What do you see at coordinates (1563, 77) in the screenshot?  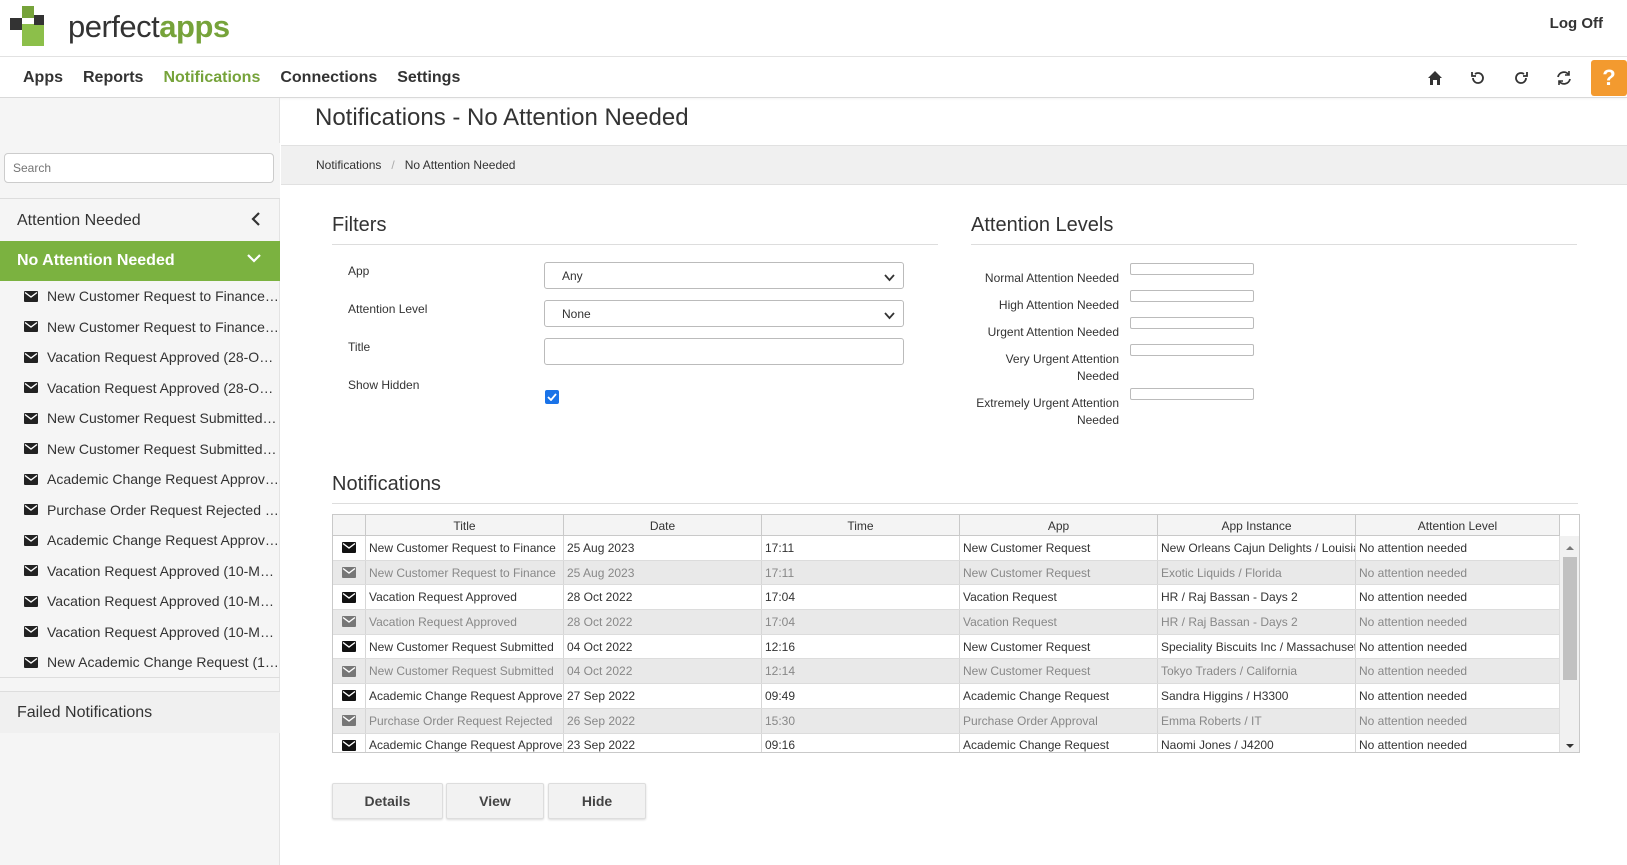 I see `refresh-icon` at bounding box center [1563, 77].